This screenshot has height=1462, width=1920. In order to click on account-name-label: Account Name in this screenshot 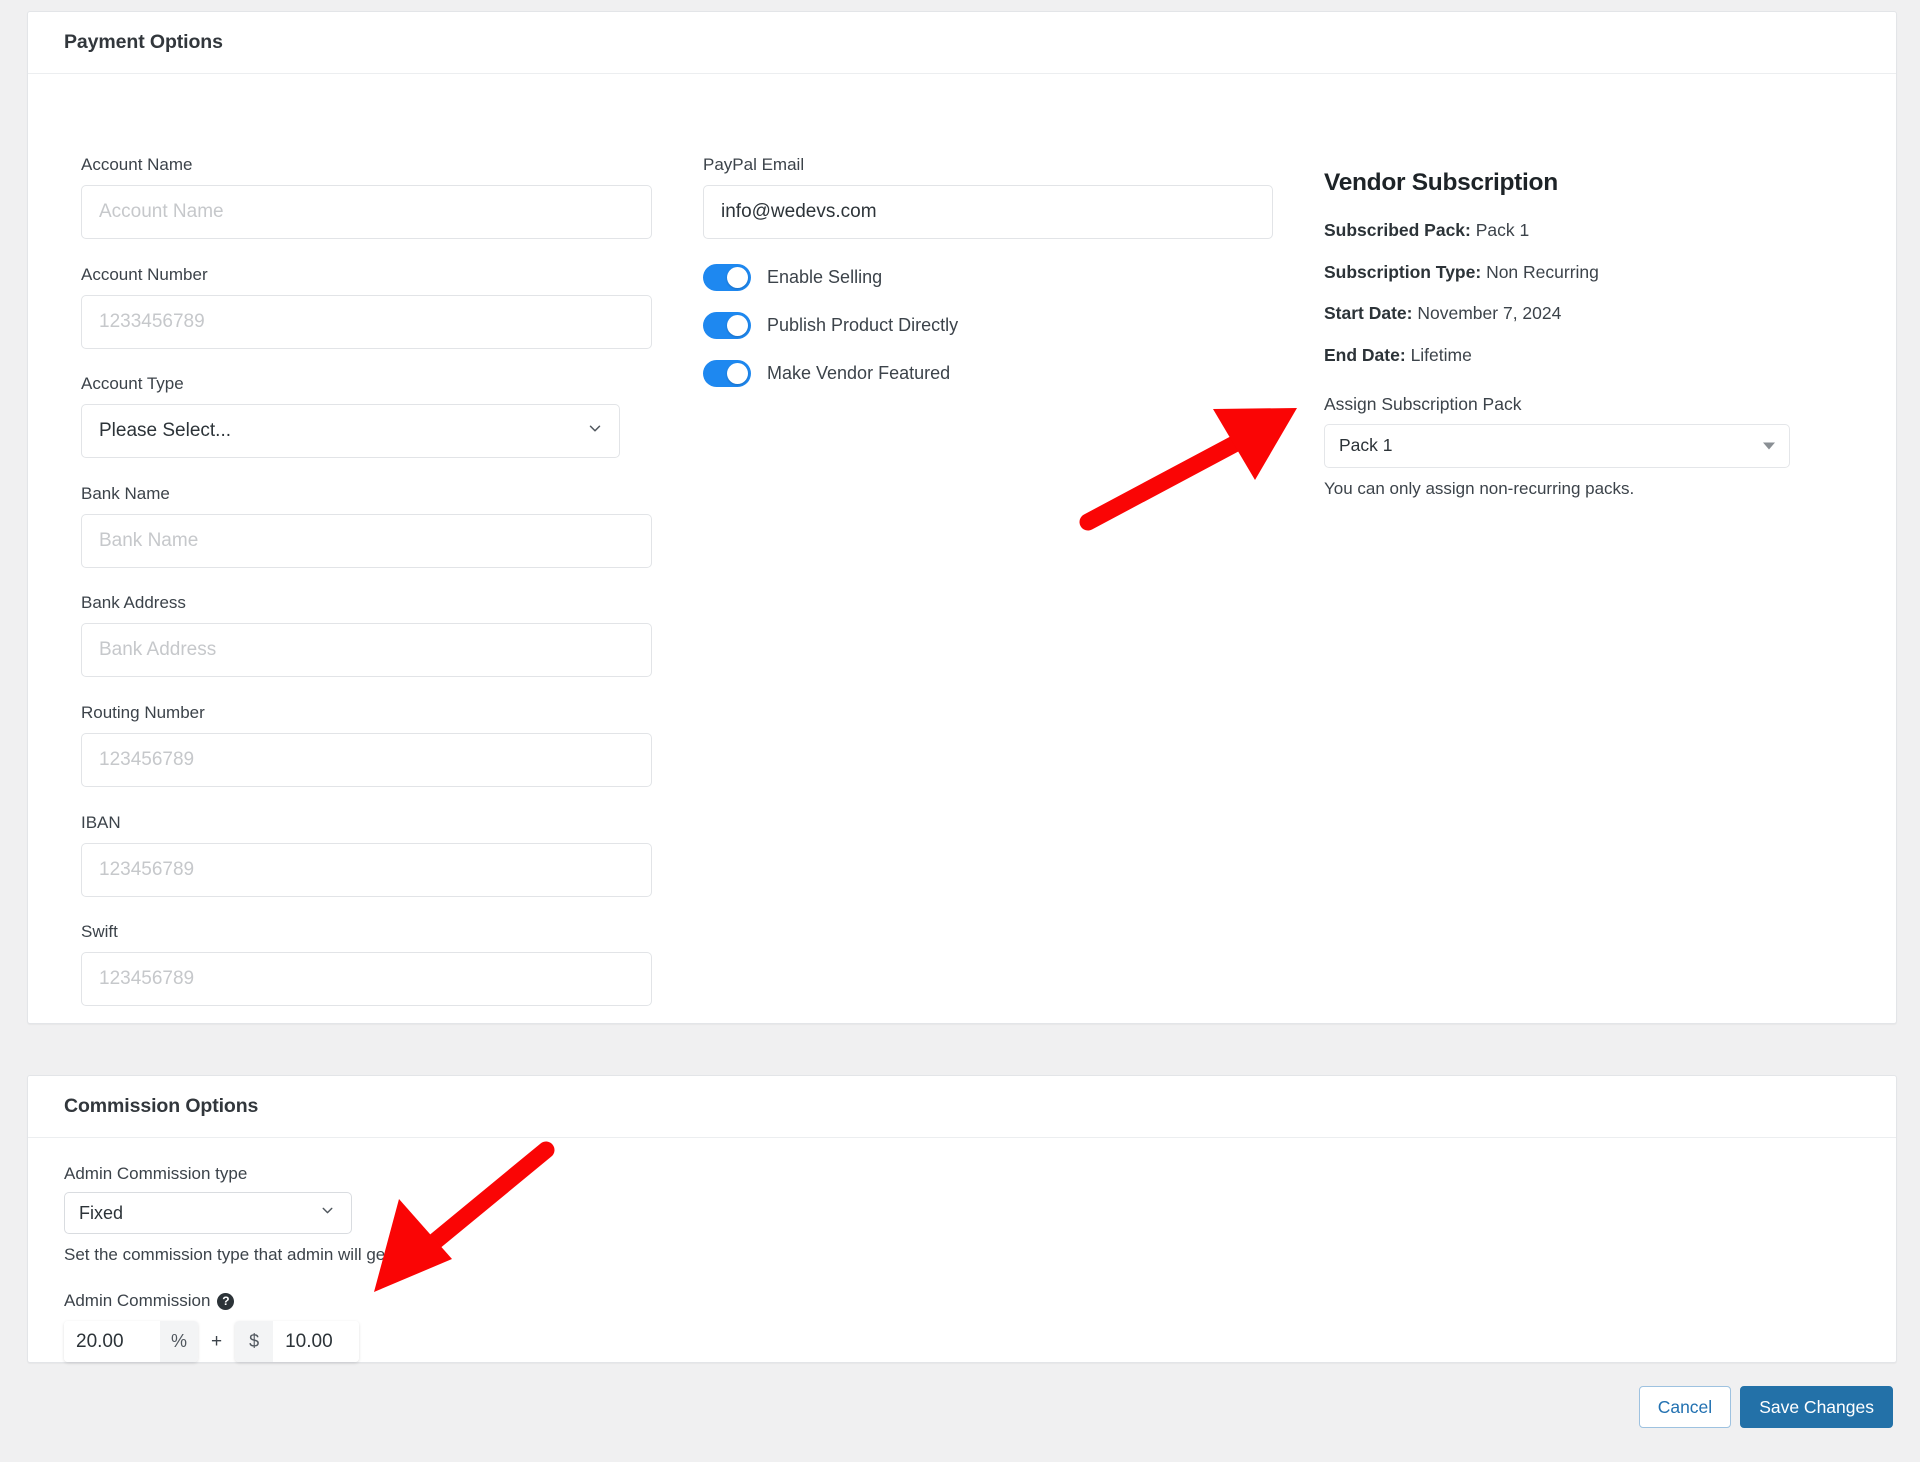, I will do `click(137, 164)`.